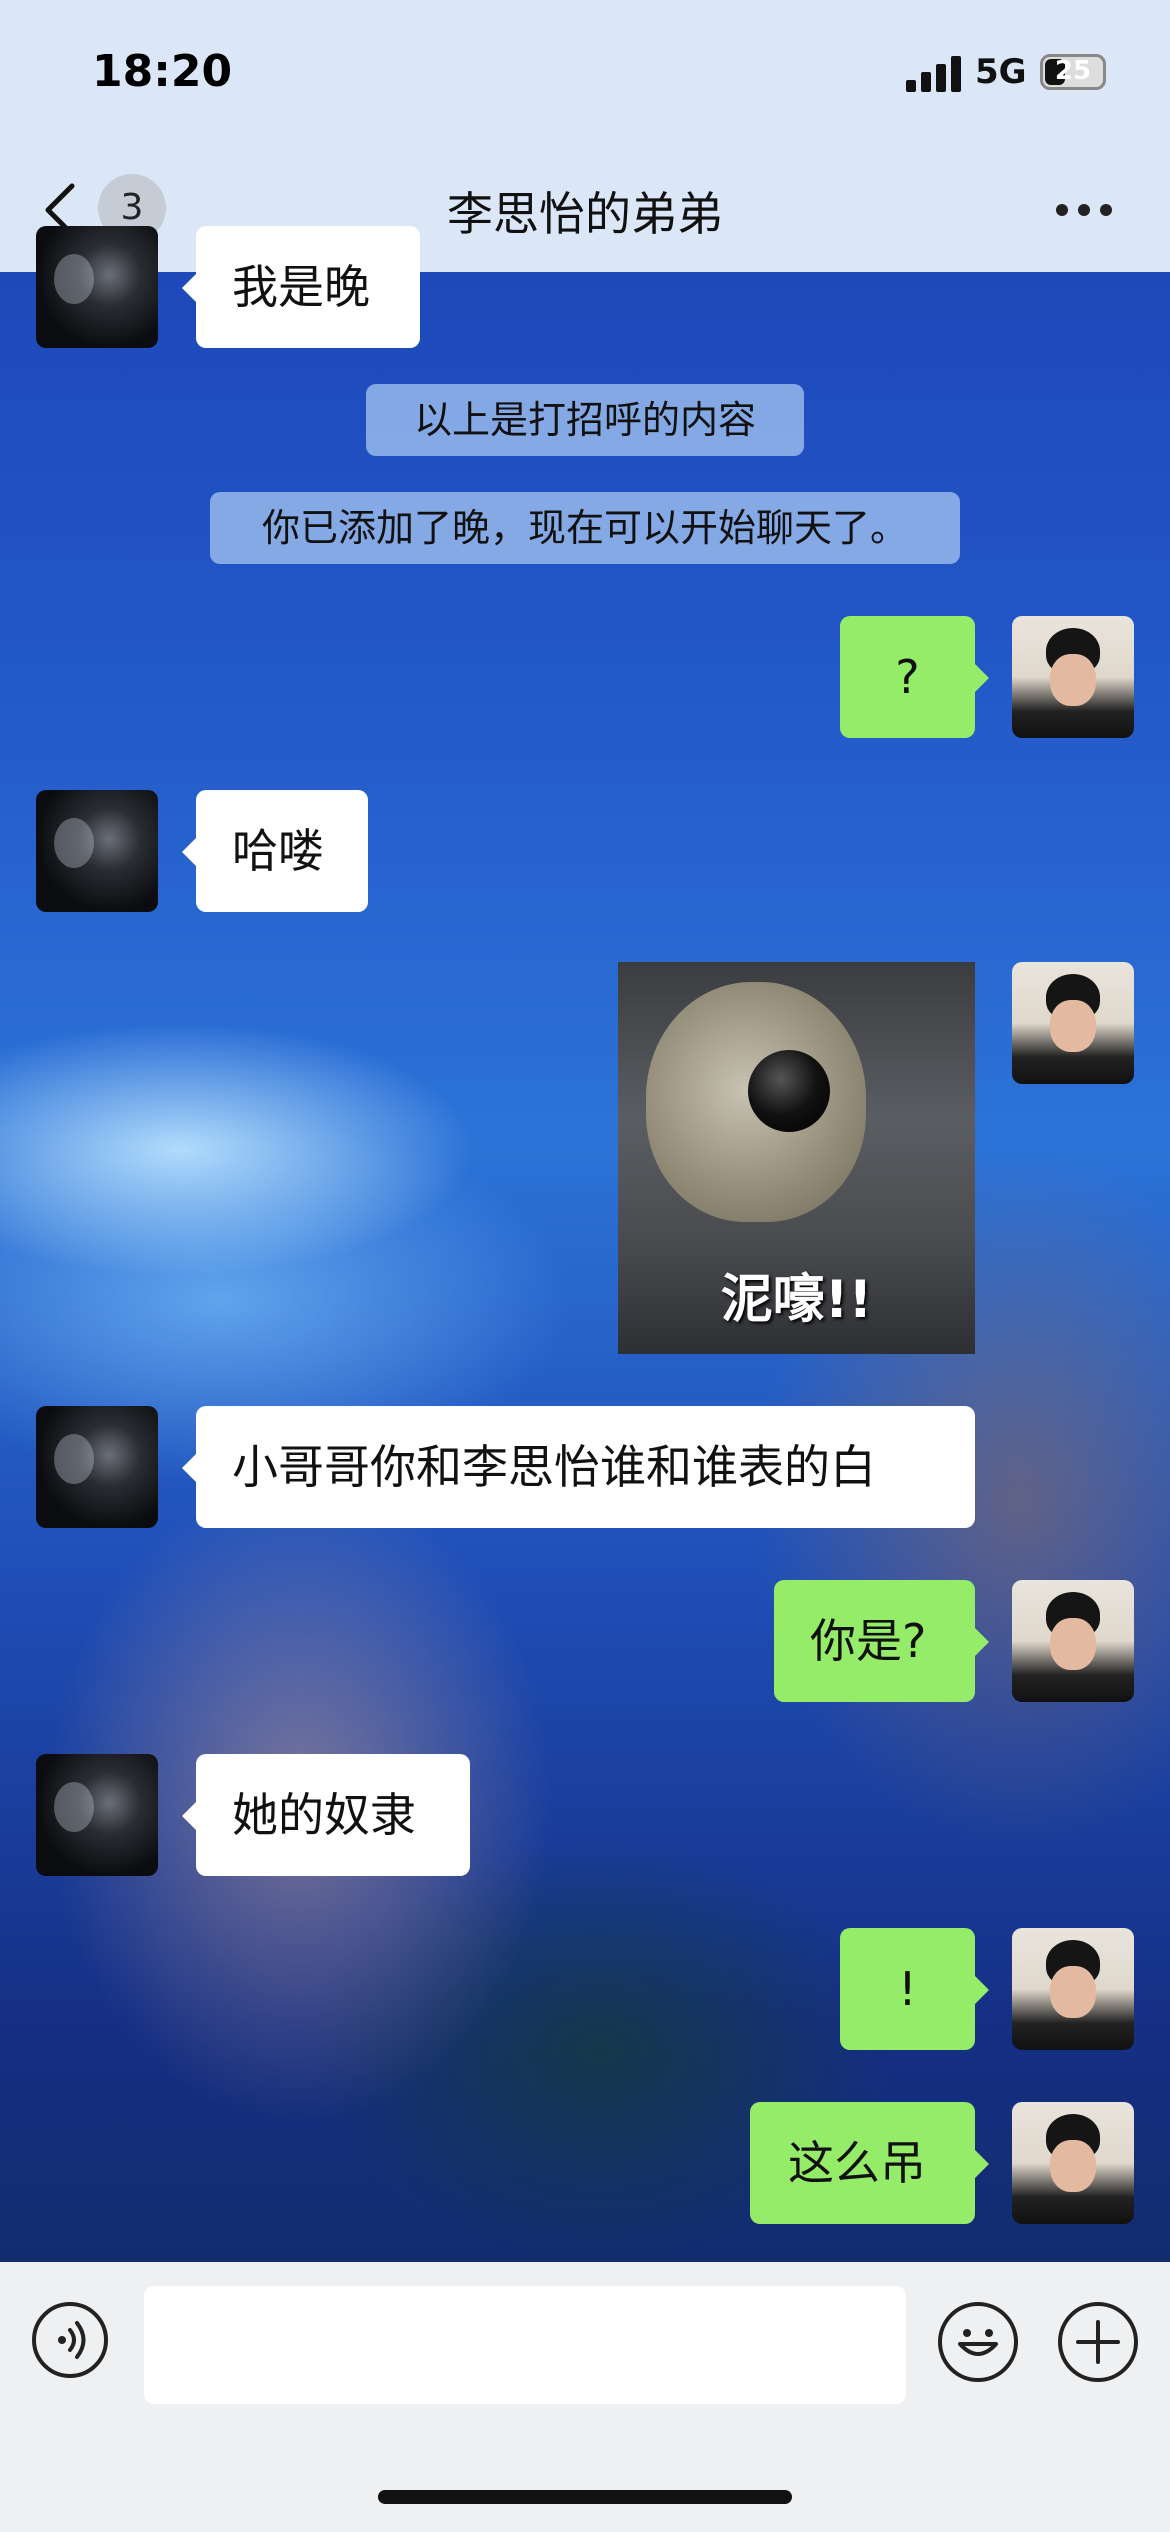 This screenshot has height=2532, width=1170. What do you see at coordinates (796, 1300) in the screenshot?
I see `sticker-caption: 泥嚎!!` at bounding box center [796, 1300].